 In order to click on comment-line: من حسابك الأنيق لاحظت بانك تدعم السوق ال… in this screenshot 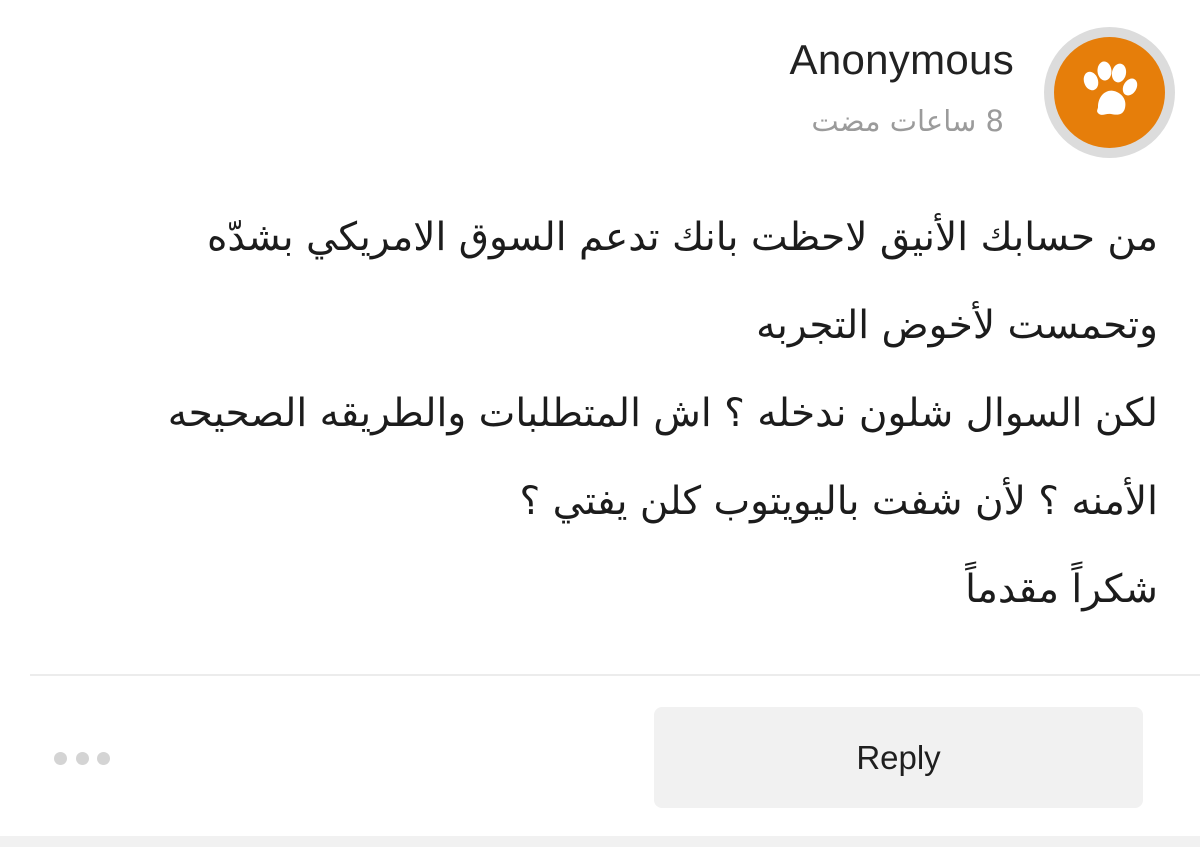, I will do `click(682, 237)`.